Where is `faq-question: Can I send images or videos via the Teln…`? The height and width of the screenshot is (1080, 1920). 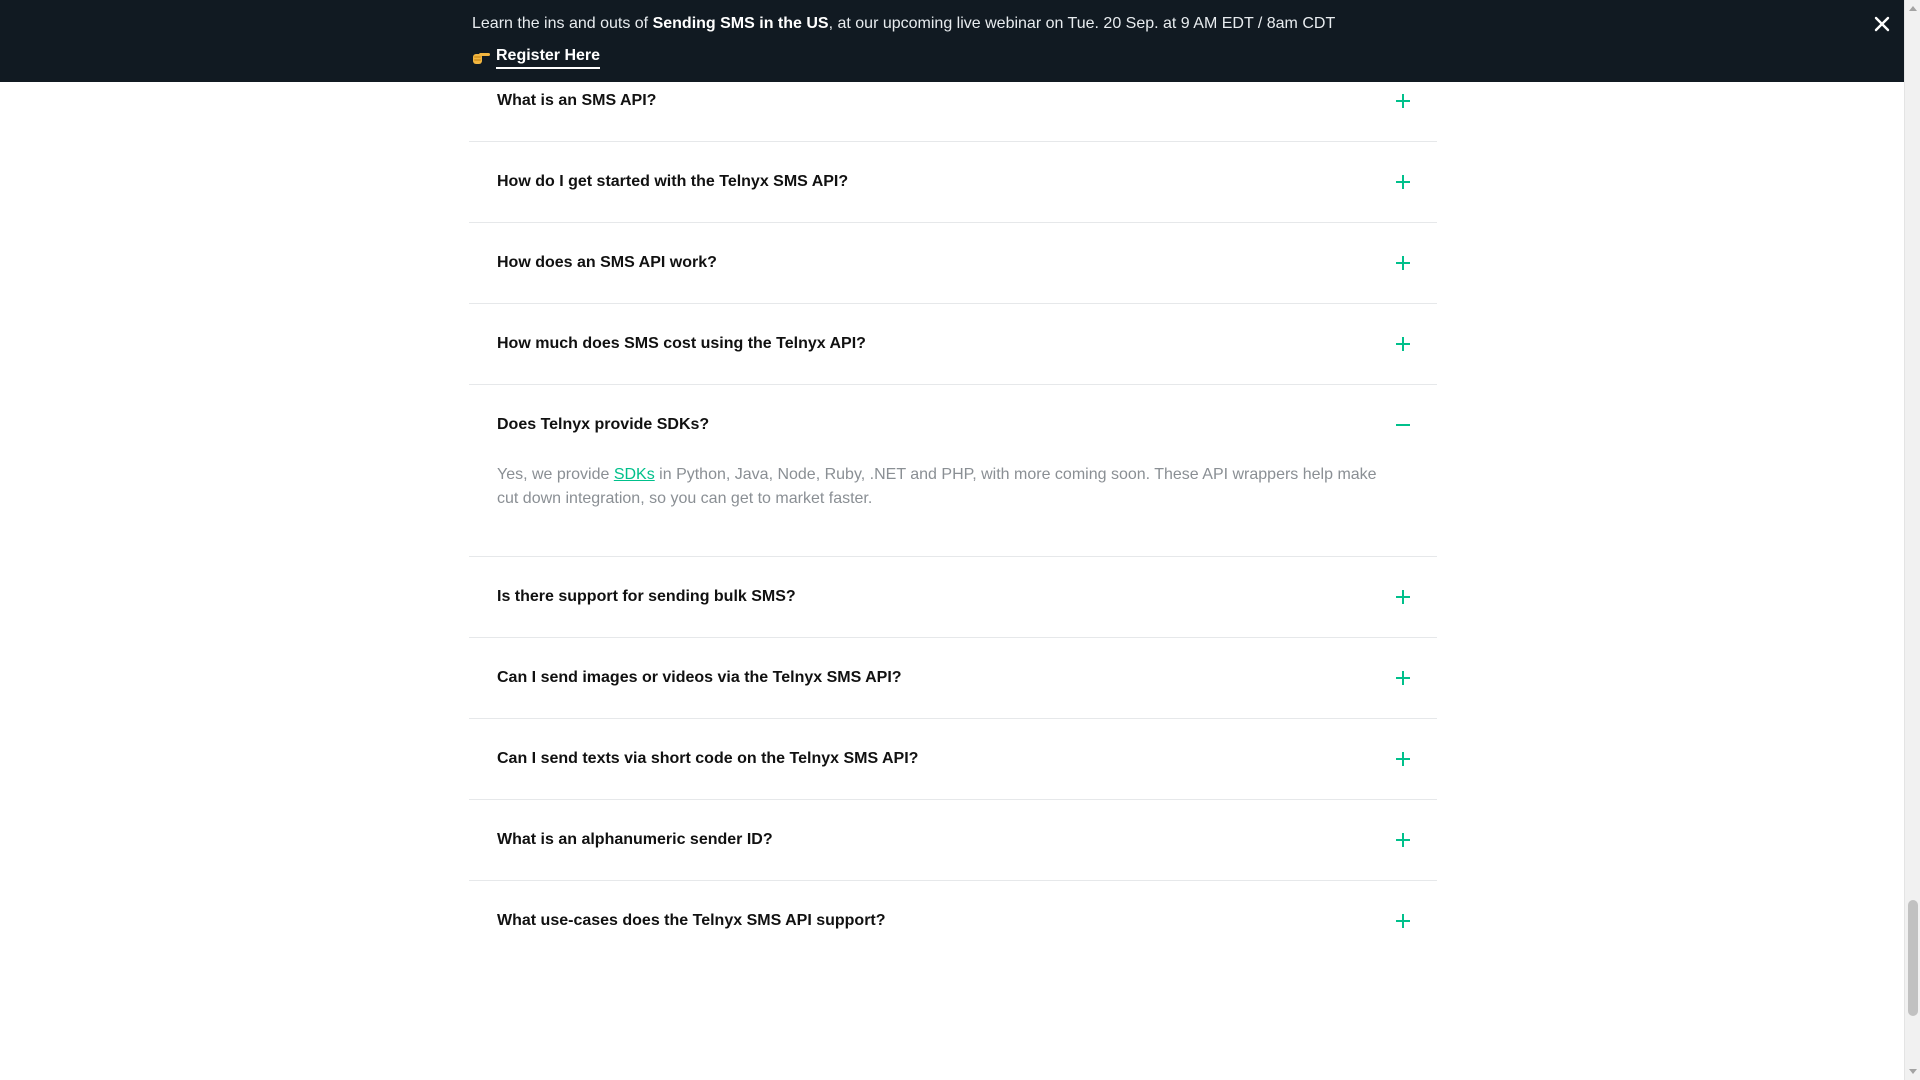
faq-question: Can I send images or videos via the Teln… is located at coordinates (699, 678).